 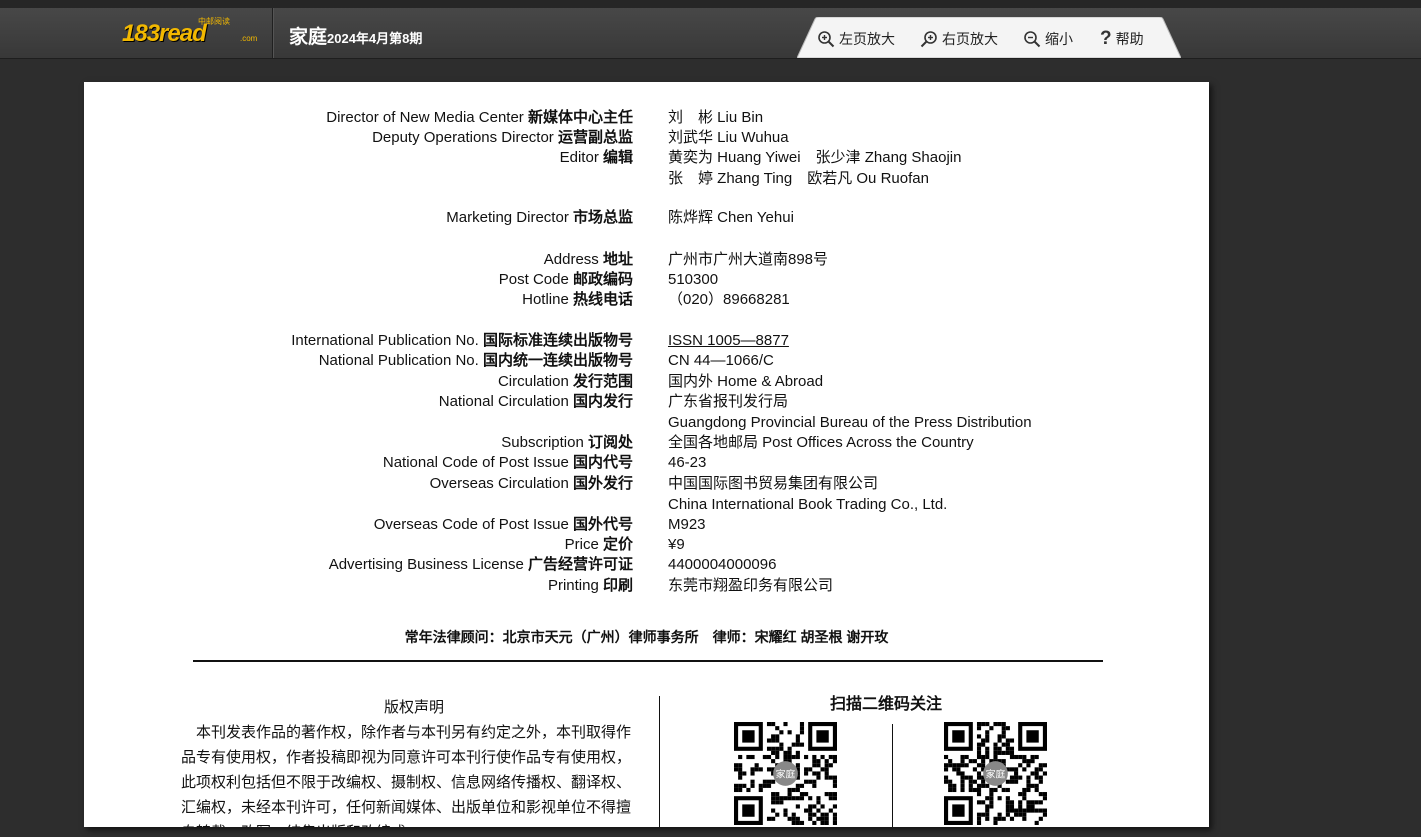 What do you see at coordinates (798, 178) in the screenshot?
I see `masthead-value: 张 婷 Zhang Ting 欧若凡 Ou Ruofan` at bounding box center [798, 178].